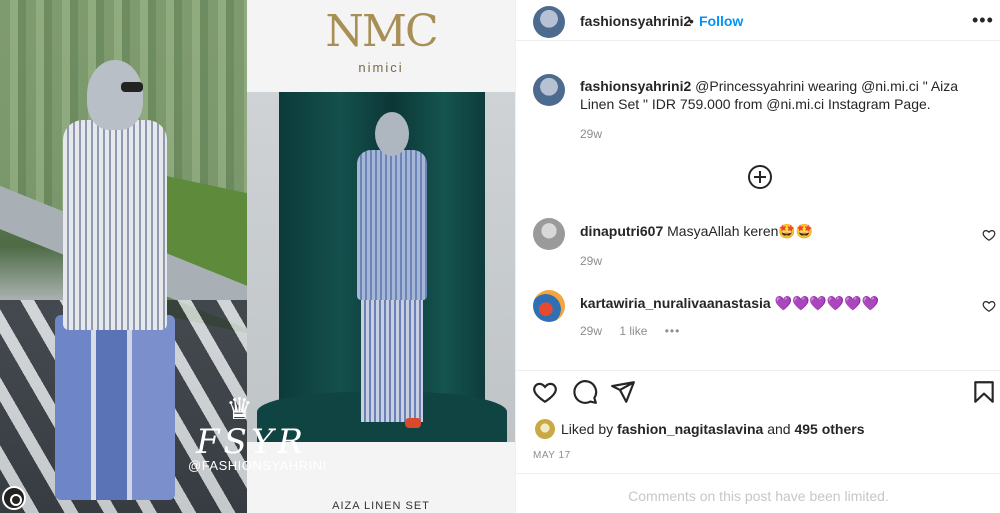 This screenshot has height=513, width=1000. I want to click on likes-prefix: Liked by, so click(587, 429).